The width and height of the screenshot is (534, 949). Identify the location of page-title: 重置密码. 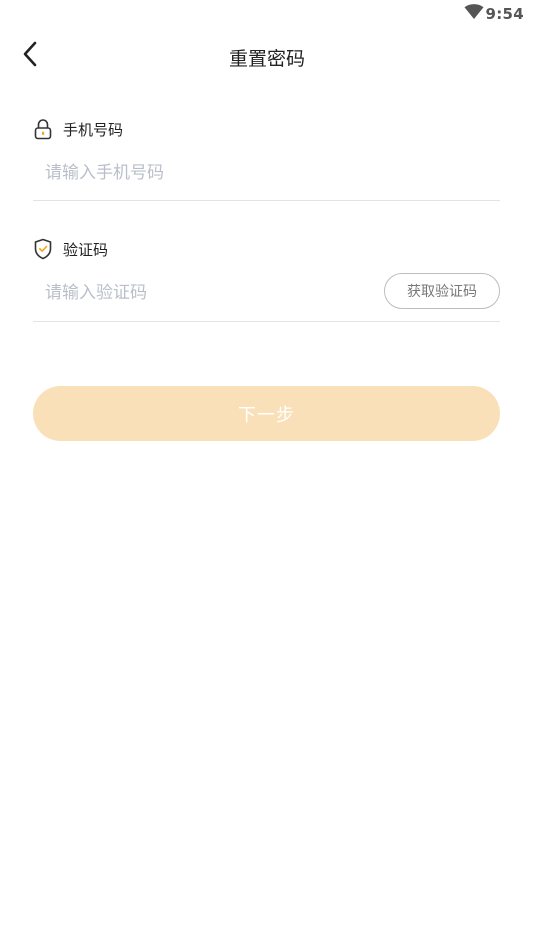
(266, 59).